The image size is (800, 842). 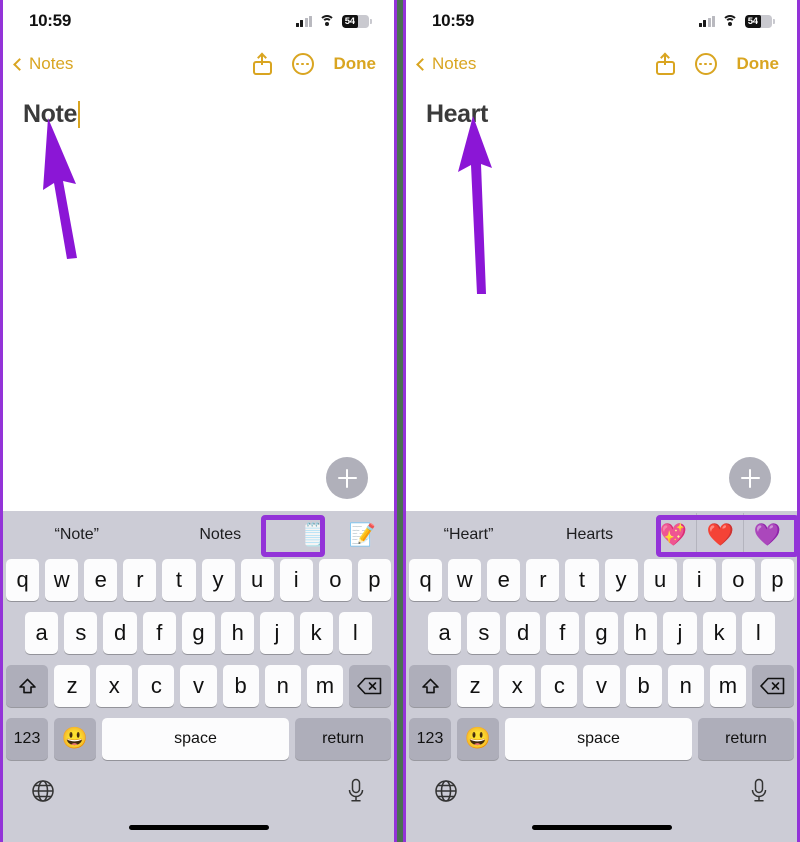 What do you see at coordinates (750, 478) in the screenshot?
I see `add-note-fab-right` at bounding box center [750, 478].